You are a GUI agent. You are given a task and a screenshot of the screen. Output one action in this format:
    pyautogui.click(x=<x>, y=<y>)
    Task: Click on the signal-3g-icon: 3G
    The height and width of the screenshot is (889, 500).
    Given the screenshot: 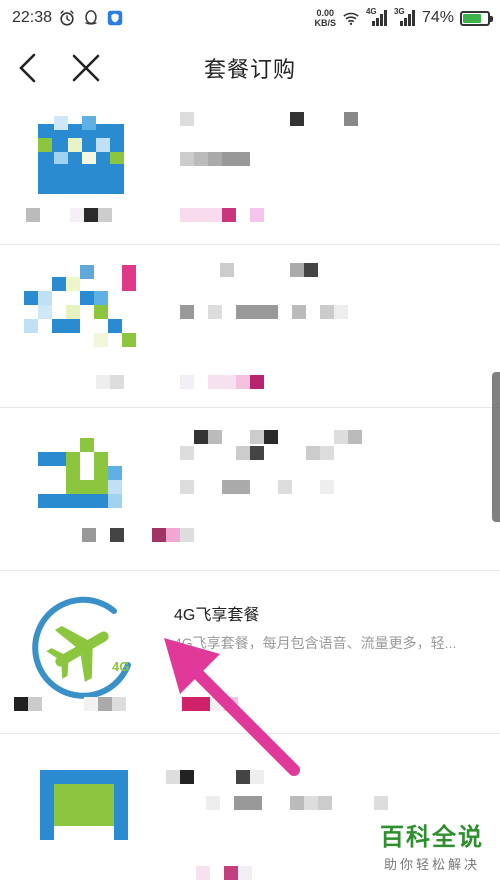 What is the action you would take?
    pyautogui.click(x=405, y=17)
    